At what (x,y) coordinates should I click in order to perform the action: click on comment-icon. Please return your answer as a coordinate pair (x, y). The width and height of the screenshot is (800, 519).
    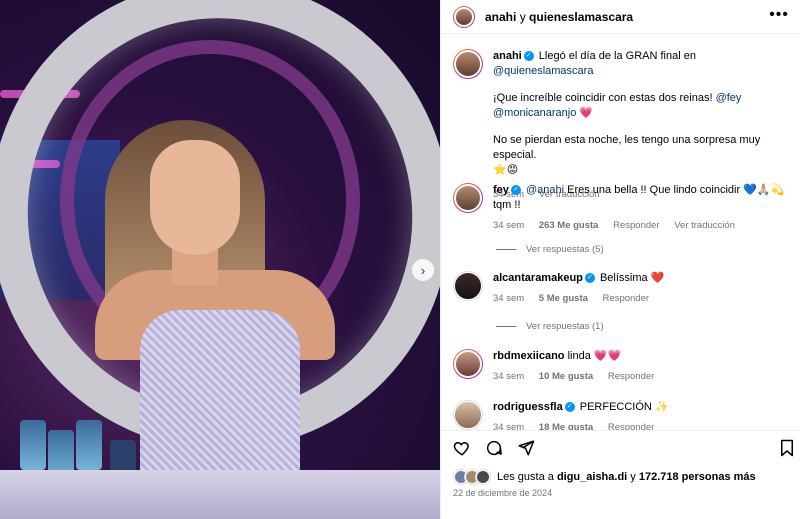
    Looking at the image, I should click on (494, 448).